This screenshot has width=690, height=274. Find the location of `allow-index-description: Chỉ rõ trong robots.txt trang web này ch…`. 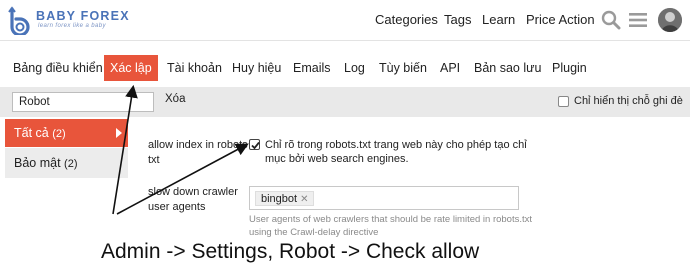

allow-index-description: Chỉ rõ trong robots.txt trang web này ch… is located at coordinates (396, 152).